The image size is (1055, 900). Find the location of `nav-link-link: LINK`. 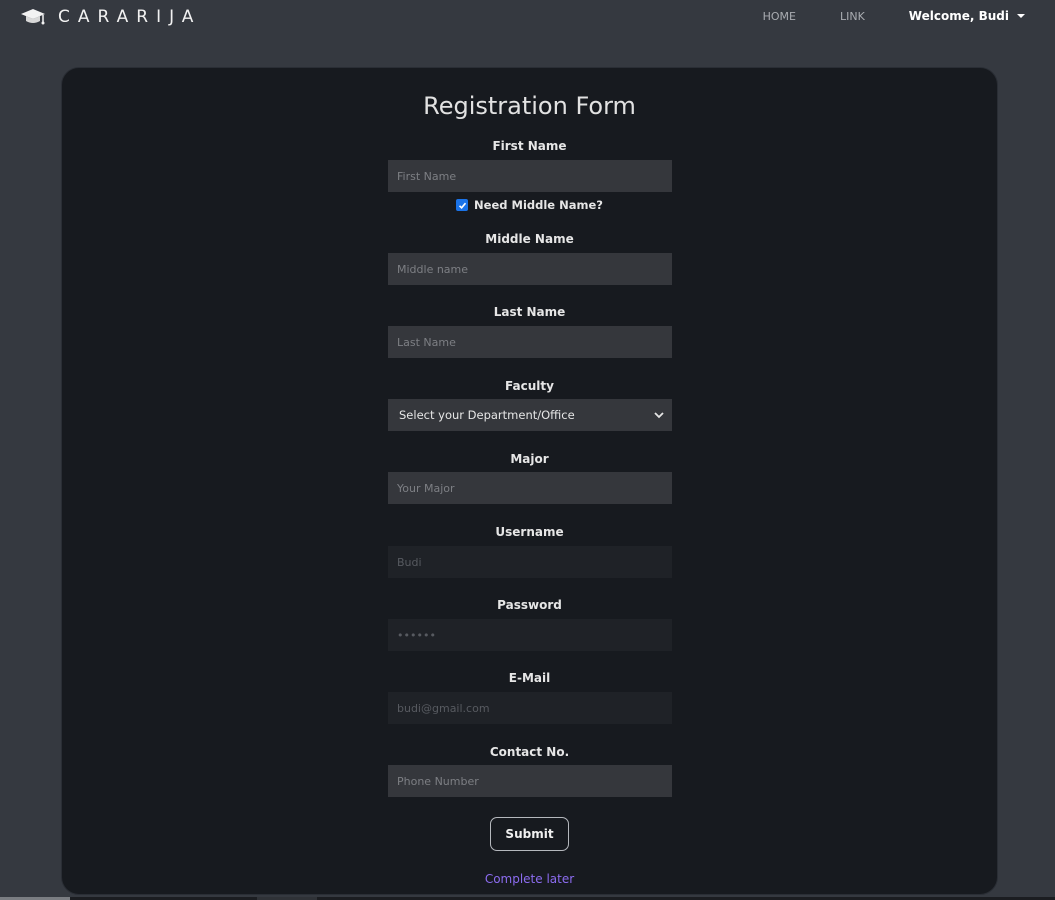

nav-link-link: LINK is located at coordinates (852, 16).